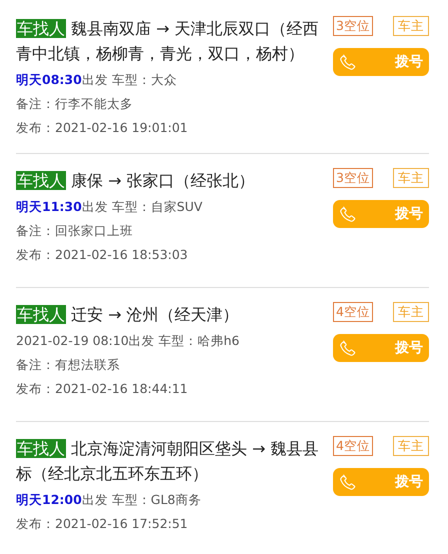 This screenshot has height=554, width=448. Describe the element at coordinates (110, 207) in the screenshot. I see `departure-info: 明天11:30出发 车型：自家SUV` at that location.